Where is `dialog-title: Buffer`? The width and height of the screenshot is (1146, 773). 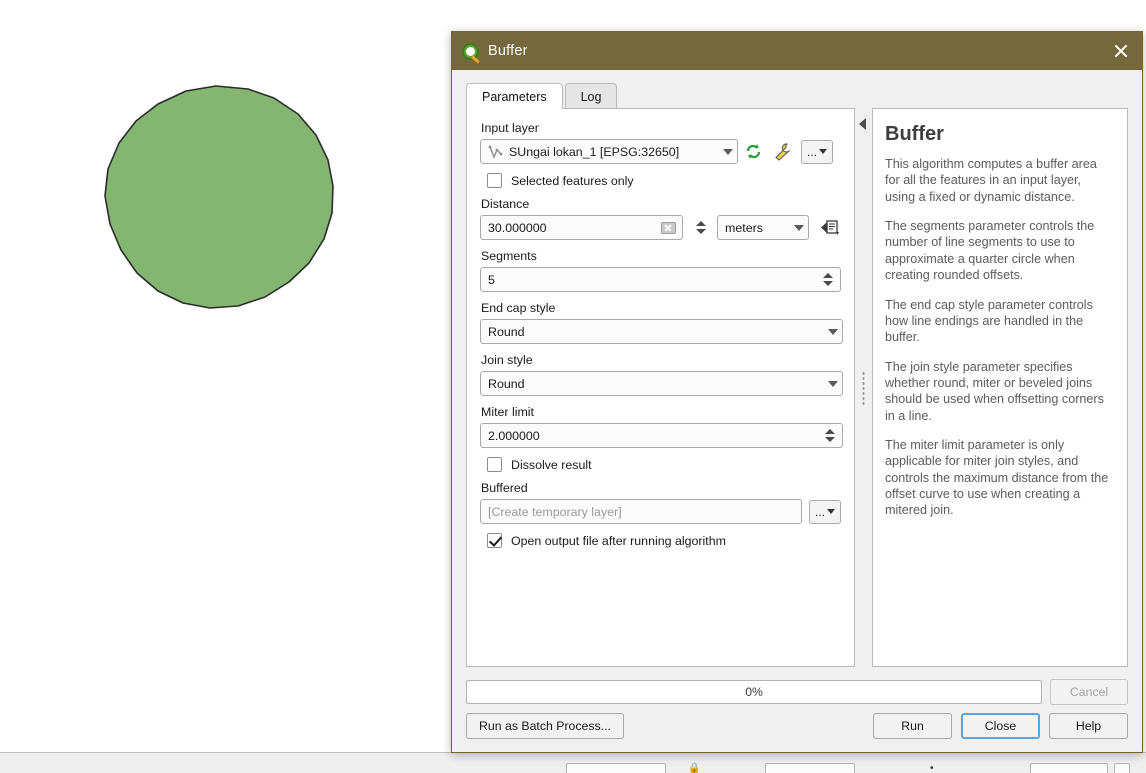 dialog-title: Buffer is located at coordinates (508, 51).